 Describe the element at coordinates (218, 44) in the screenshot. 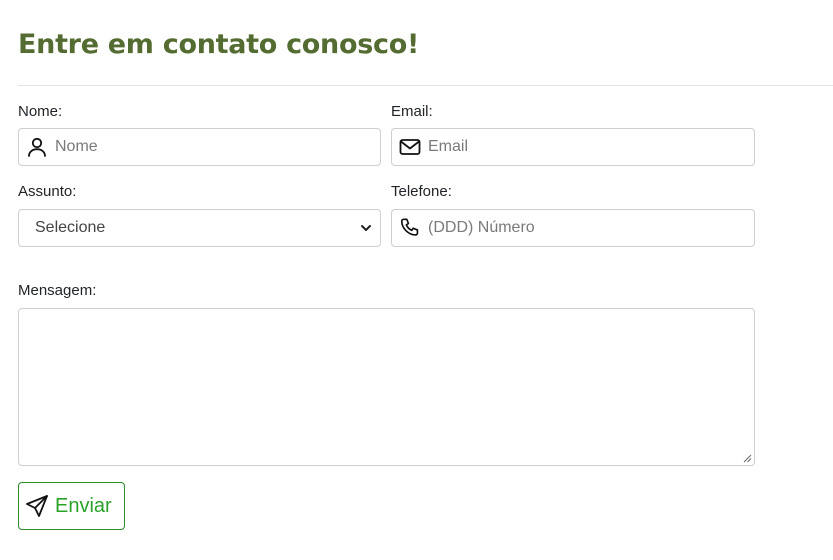

I see `page-title: Entre em contato conosco!` at that location.